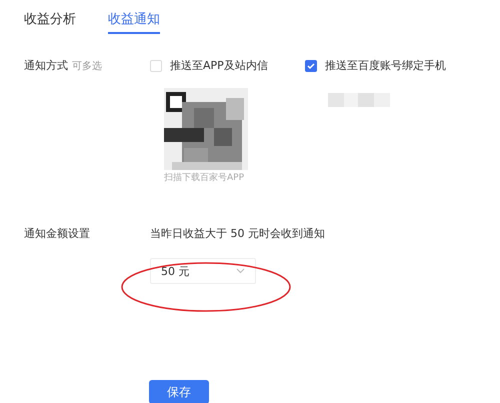 The image size is (500, 403). Describe the element at coordinates (240, 271) in the screenshot. I see `chevron-icon` at that location.